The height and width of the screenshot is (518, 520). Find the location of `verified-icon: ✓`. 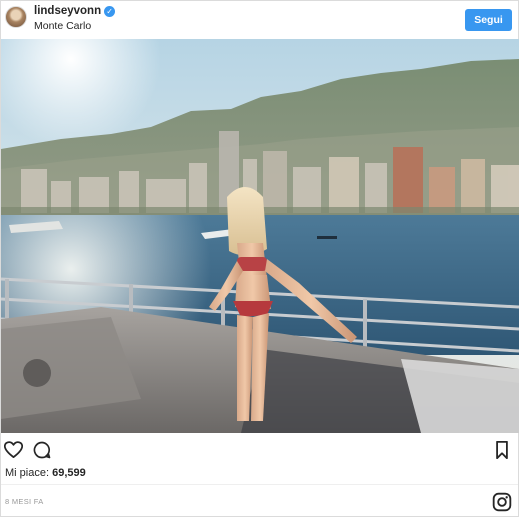

verified-icon: ✓ is located at coordinates (110, 11).